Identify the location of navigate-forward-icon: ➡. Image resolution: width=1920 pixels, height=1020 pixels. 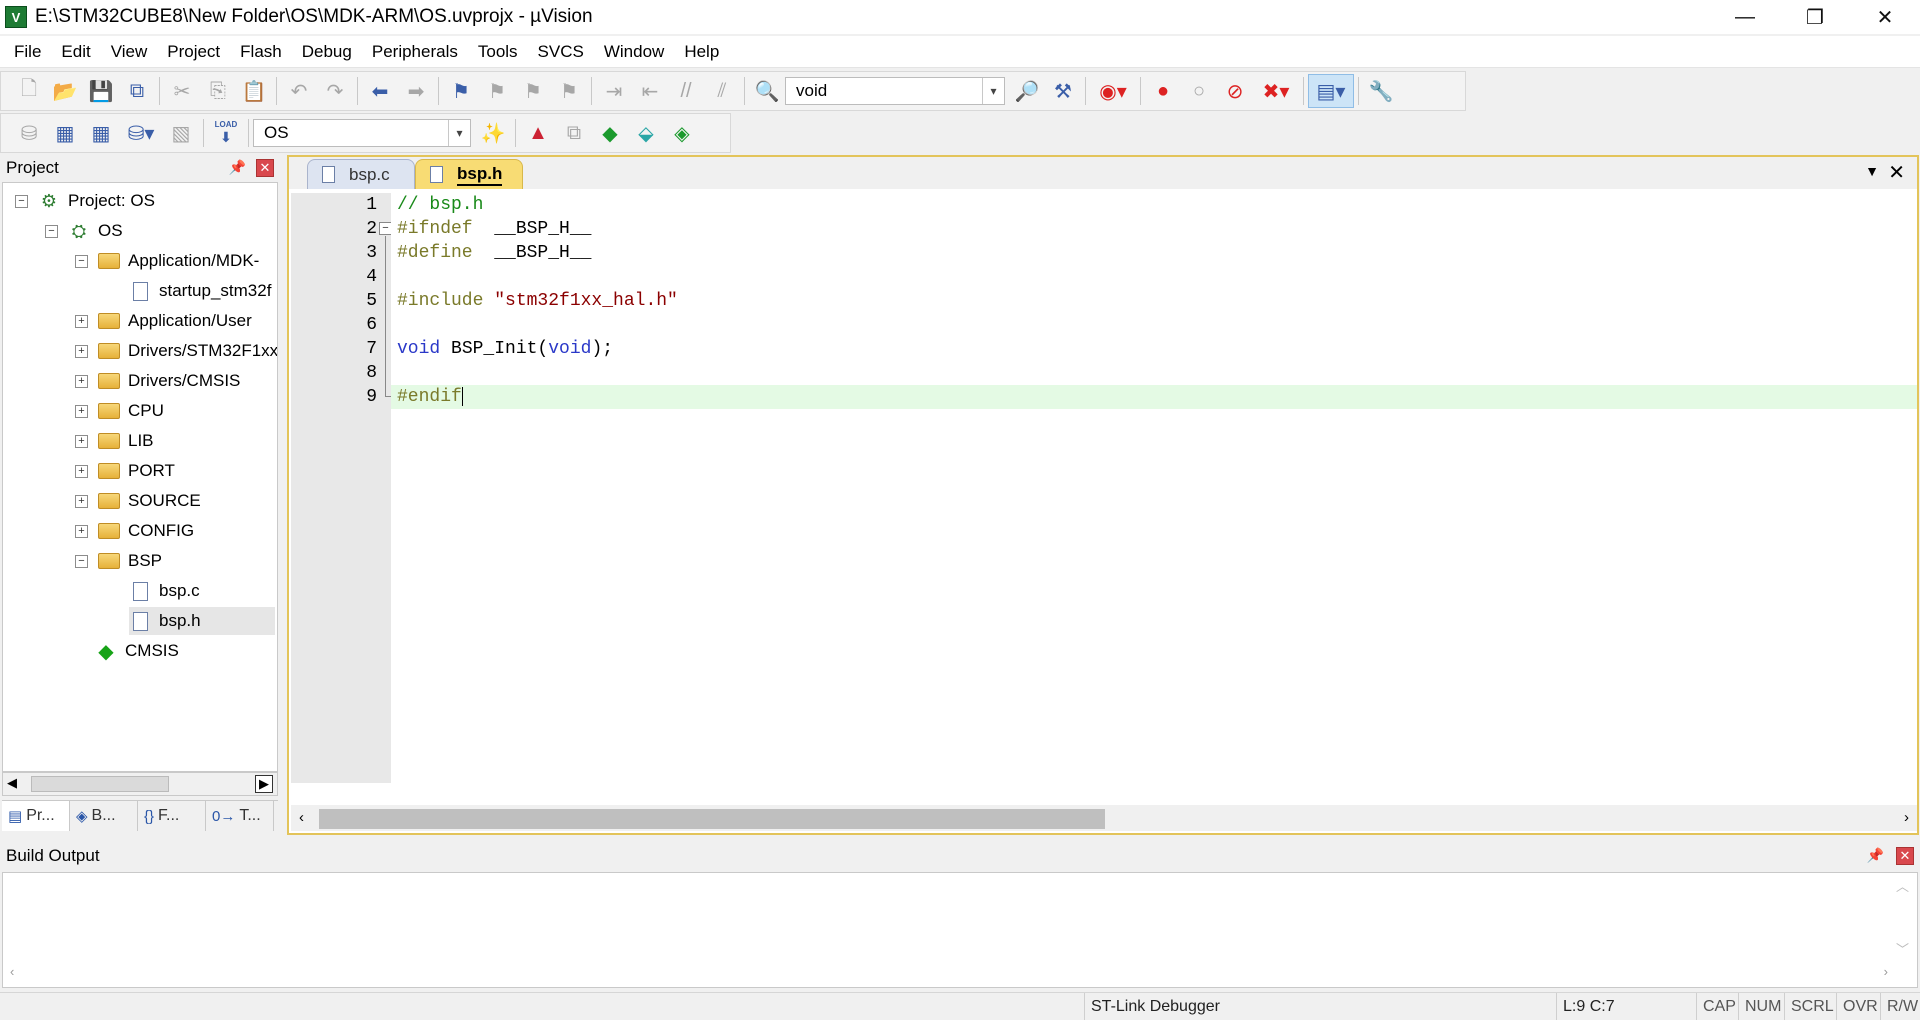
(416, 91).